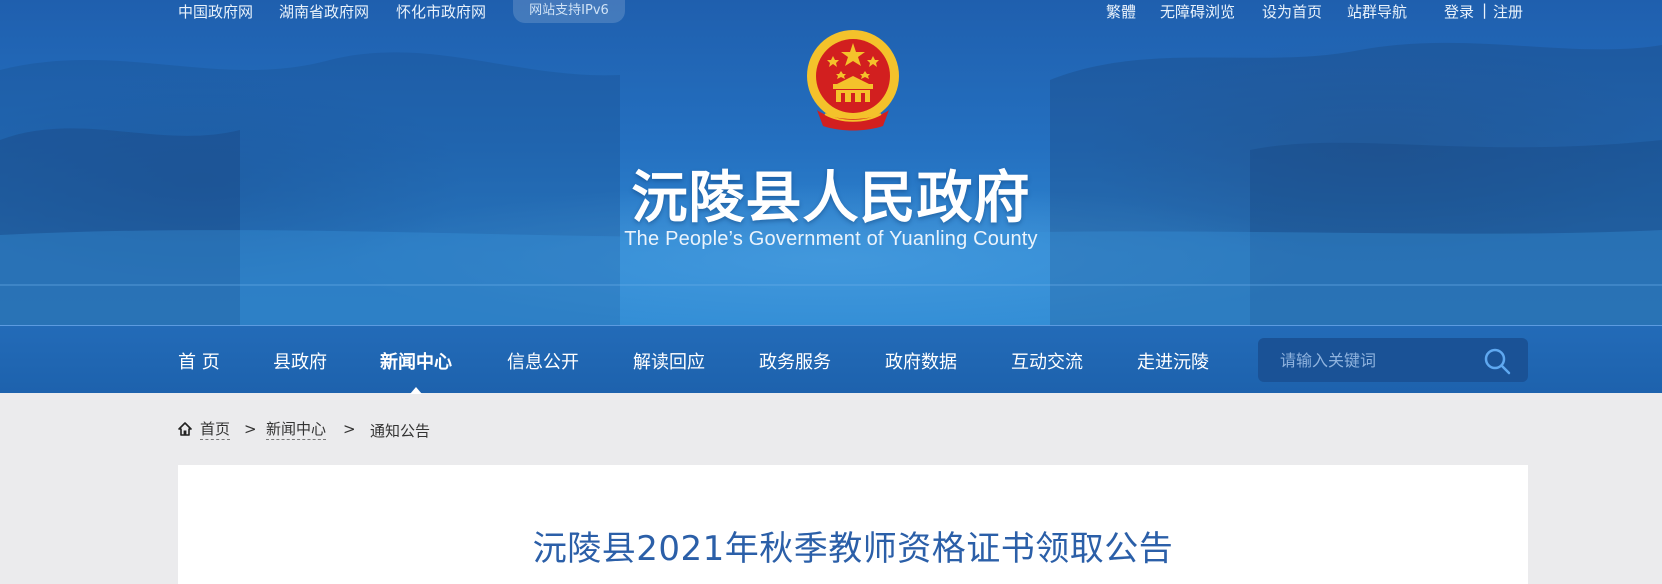  I want to click on link-huaihua-gov: 怀化市政府网, so click(441, 11).